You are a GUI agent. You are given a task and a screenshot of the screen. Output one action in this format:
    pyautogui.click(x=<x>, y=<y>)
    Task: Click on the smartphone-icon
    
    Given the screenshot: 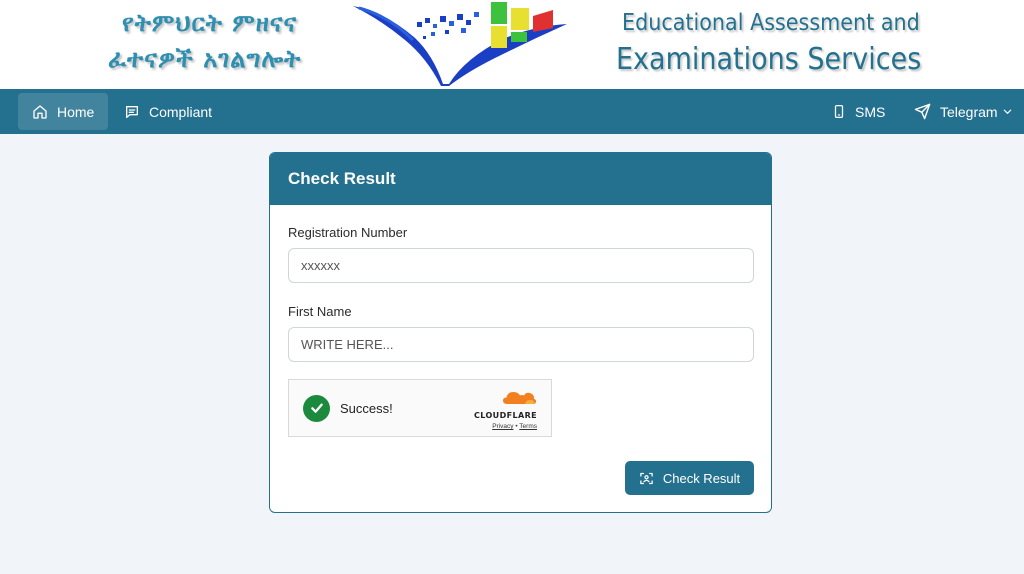 What is the action you would take?
    pyautogui.click(x=839, y=111)
    